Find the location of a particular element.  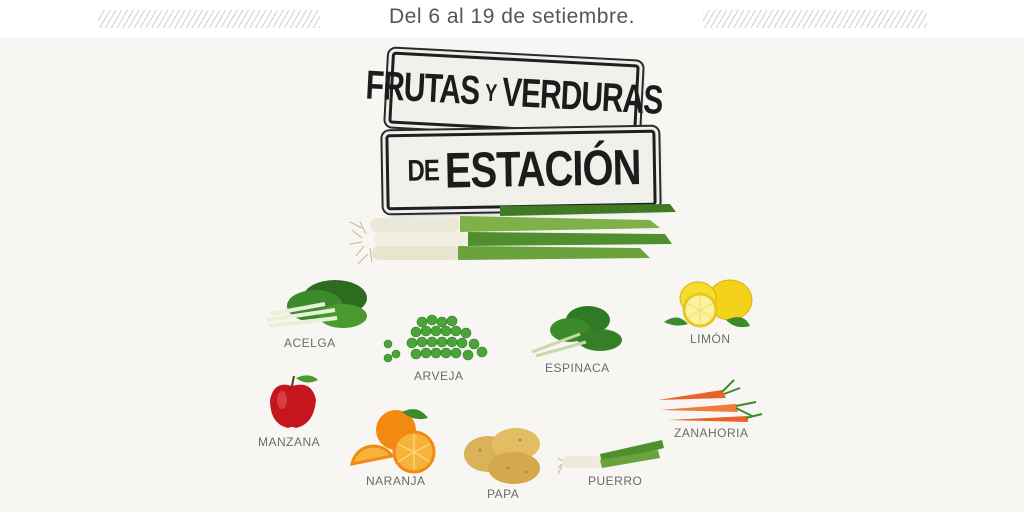

label-puerro: PUERRO is located at coordinates (615, 481).